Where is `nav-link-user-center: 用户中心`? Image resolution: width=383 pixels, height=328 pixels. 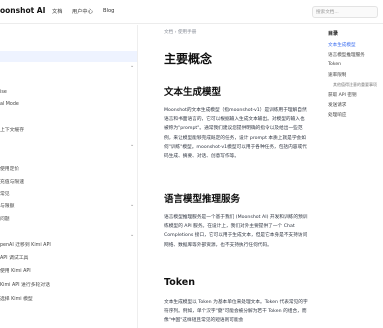
nav-link-user-center: 用户中心 is located at coordinates (82, 11).